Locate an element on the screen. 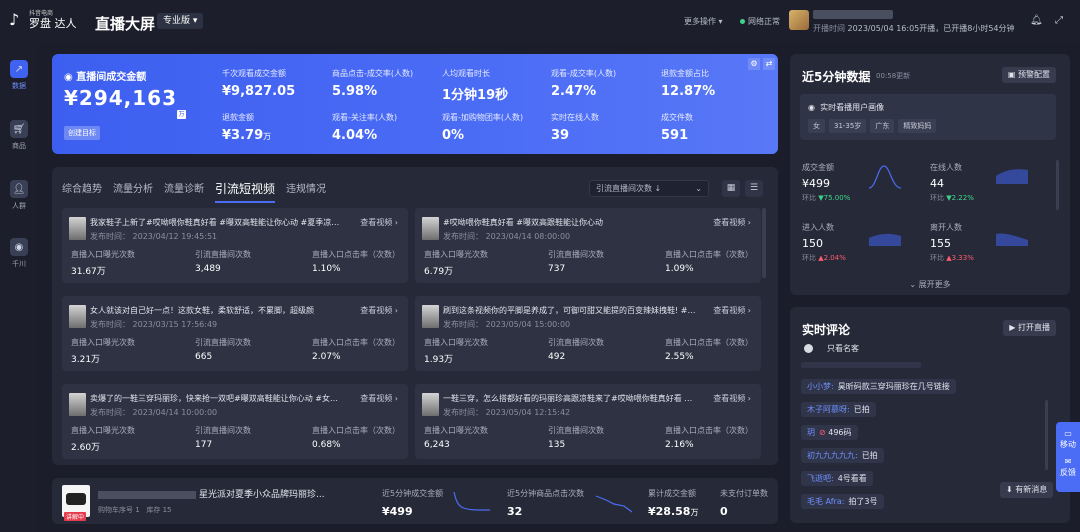  metric: 退款金额 ¥3.79万 is located at coordinates (246, 127).